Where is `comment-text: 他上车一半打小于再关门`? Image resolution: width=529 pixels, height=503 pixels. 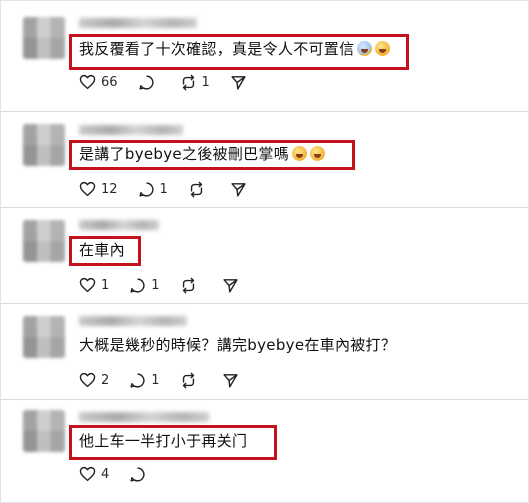
comment-text: 他上车一半打小于再关门 is located at coordinates (163, 441).